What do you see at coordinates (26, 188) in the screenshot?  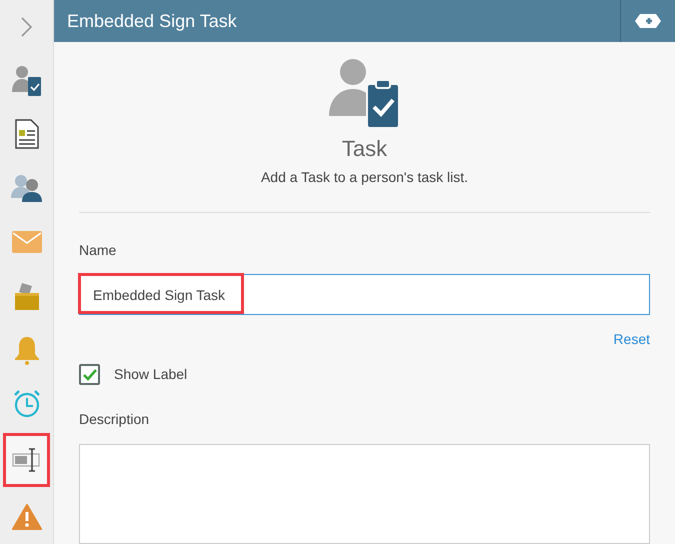 I see `people-icon` at bounding box center [26, 188].